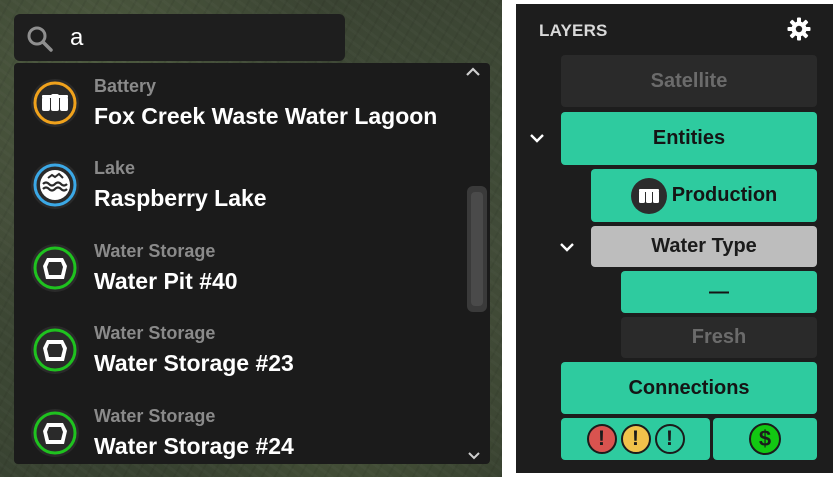 The width and height of the screenshot is (833, 477). Describe the element at coordinates (724, 195) in the screenshot. I see `production-label: Production` at that location.